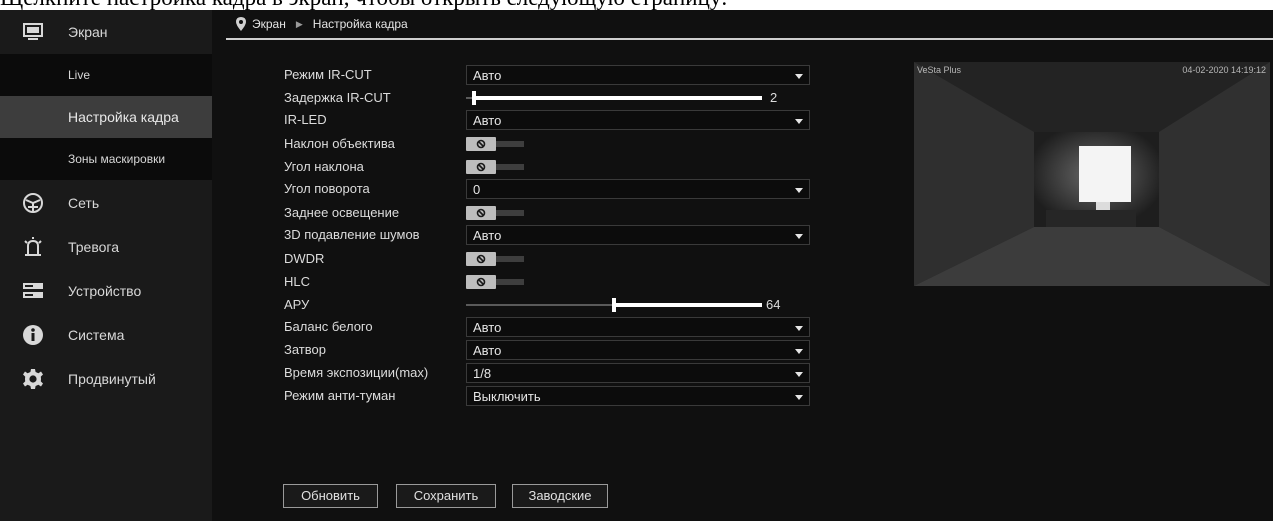 The image size is (1273, 521). I want to click on sidebar-item-device: Устройство, so click(106, 291).